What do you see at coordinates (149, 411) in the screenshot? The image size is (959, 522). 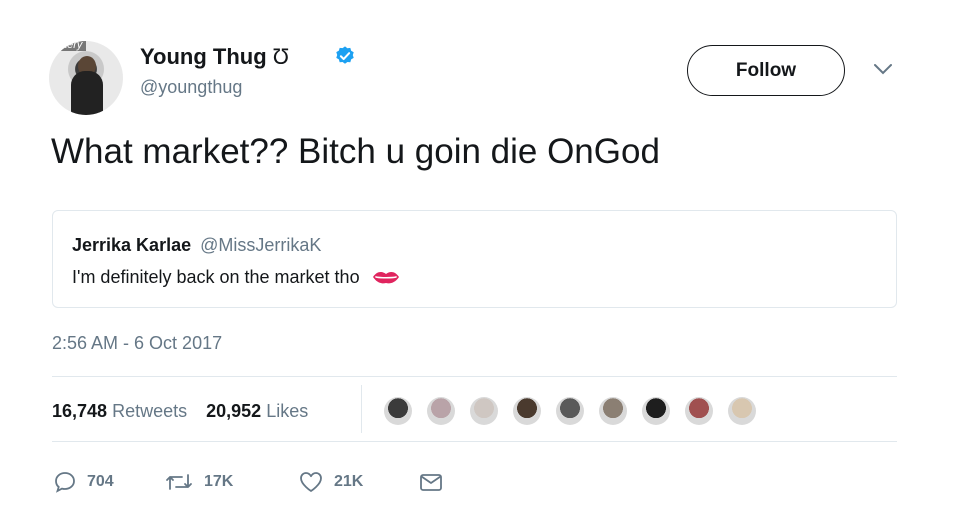 I see `retweets-label: Retweets` at bounding box center [149, 411].